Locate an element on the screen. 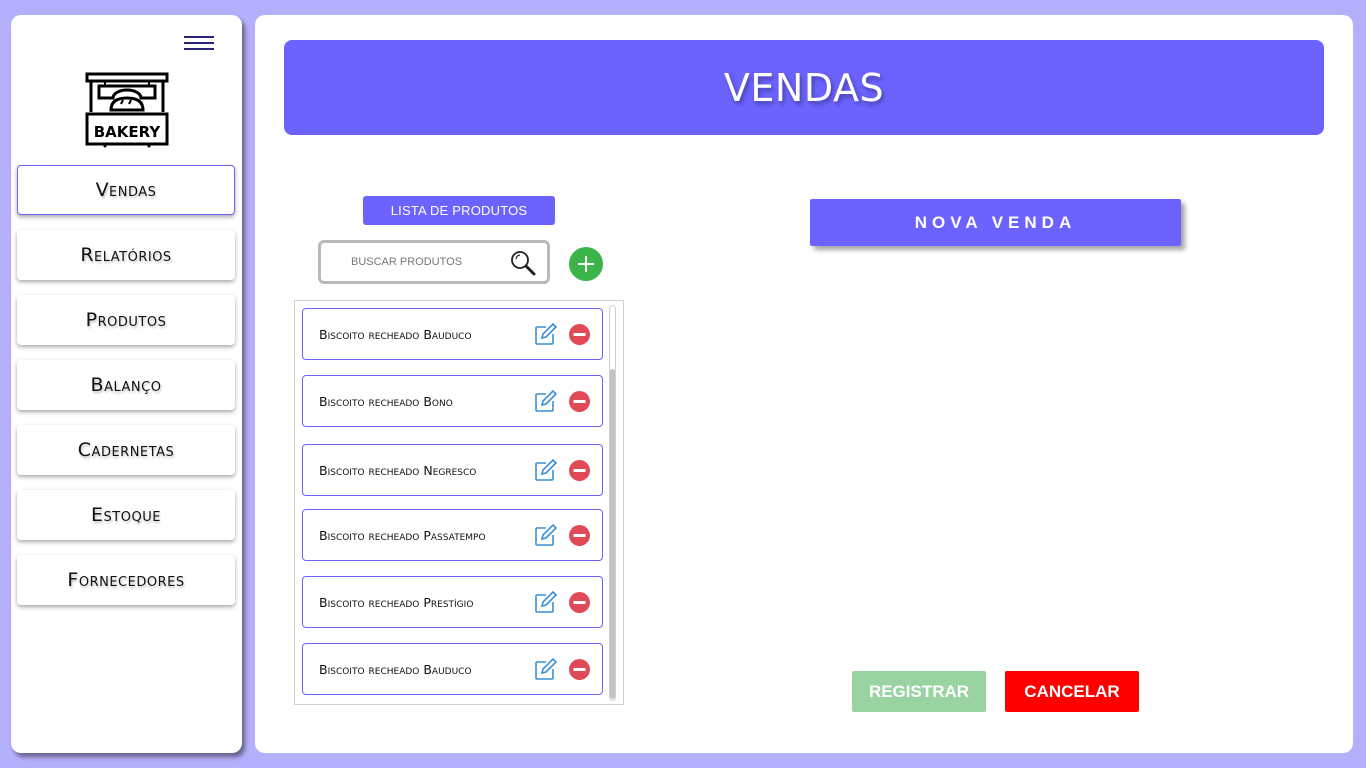 This screenshot has width=1366, height=768. product-item: Biscoito recheado Passatempo is located at coordinates (452, 535).